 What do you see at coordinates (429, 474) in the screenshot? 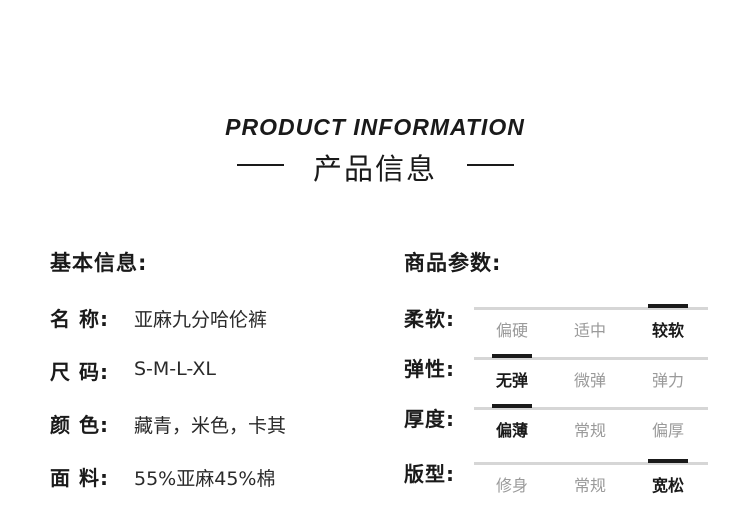
I see `param-key: 版型:` at bounding box center [429, 474].